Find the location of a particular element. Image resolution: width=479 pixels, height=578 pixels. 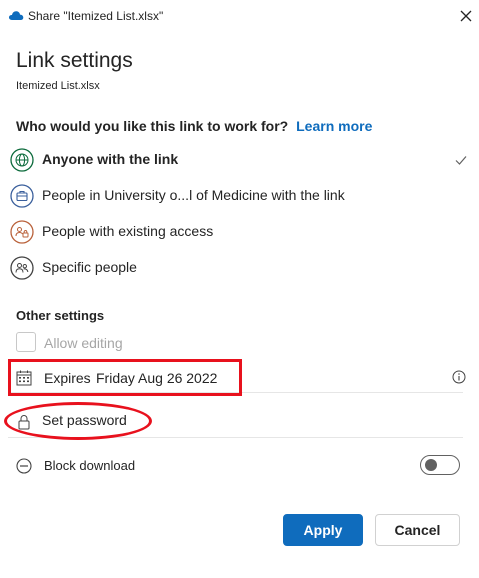

toggle-knob is located at coordinates (431, 465).